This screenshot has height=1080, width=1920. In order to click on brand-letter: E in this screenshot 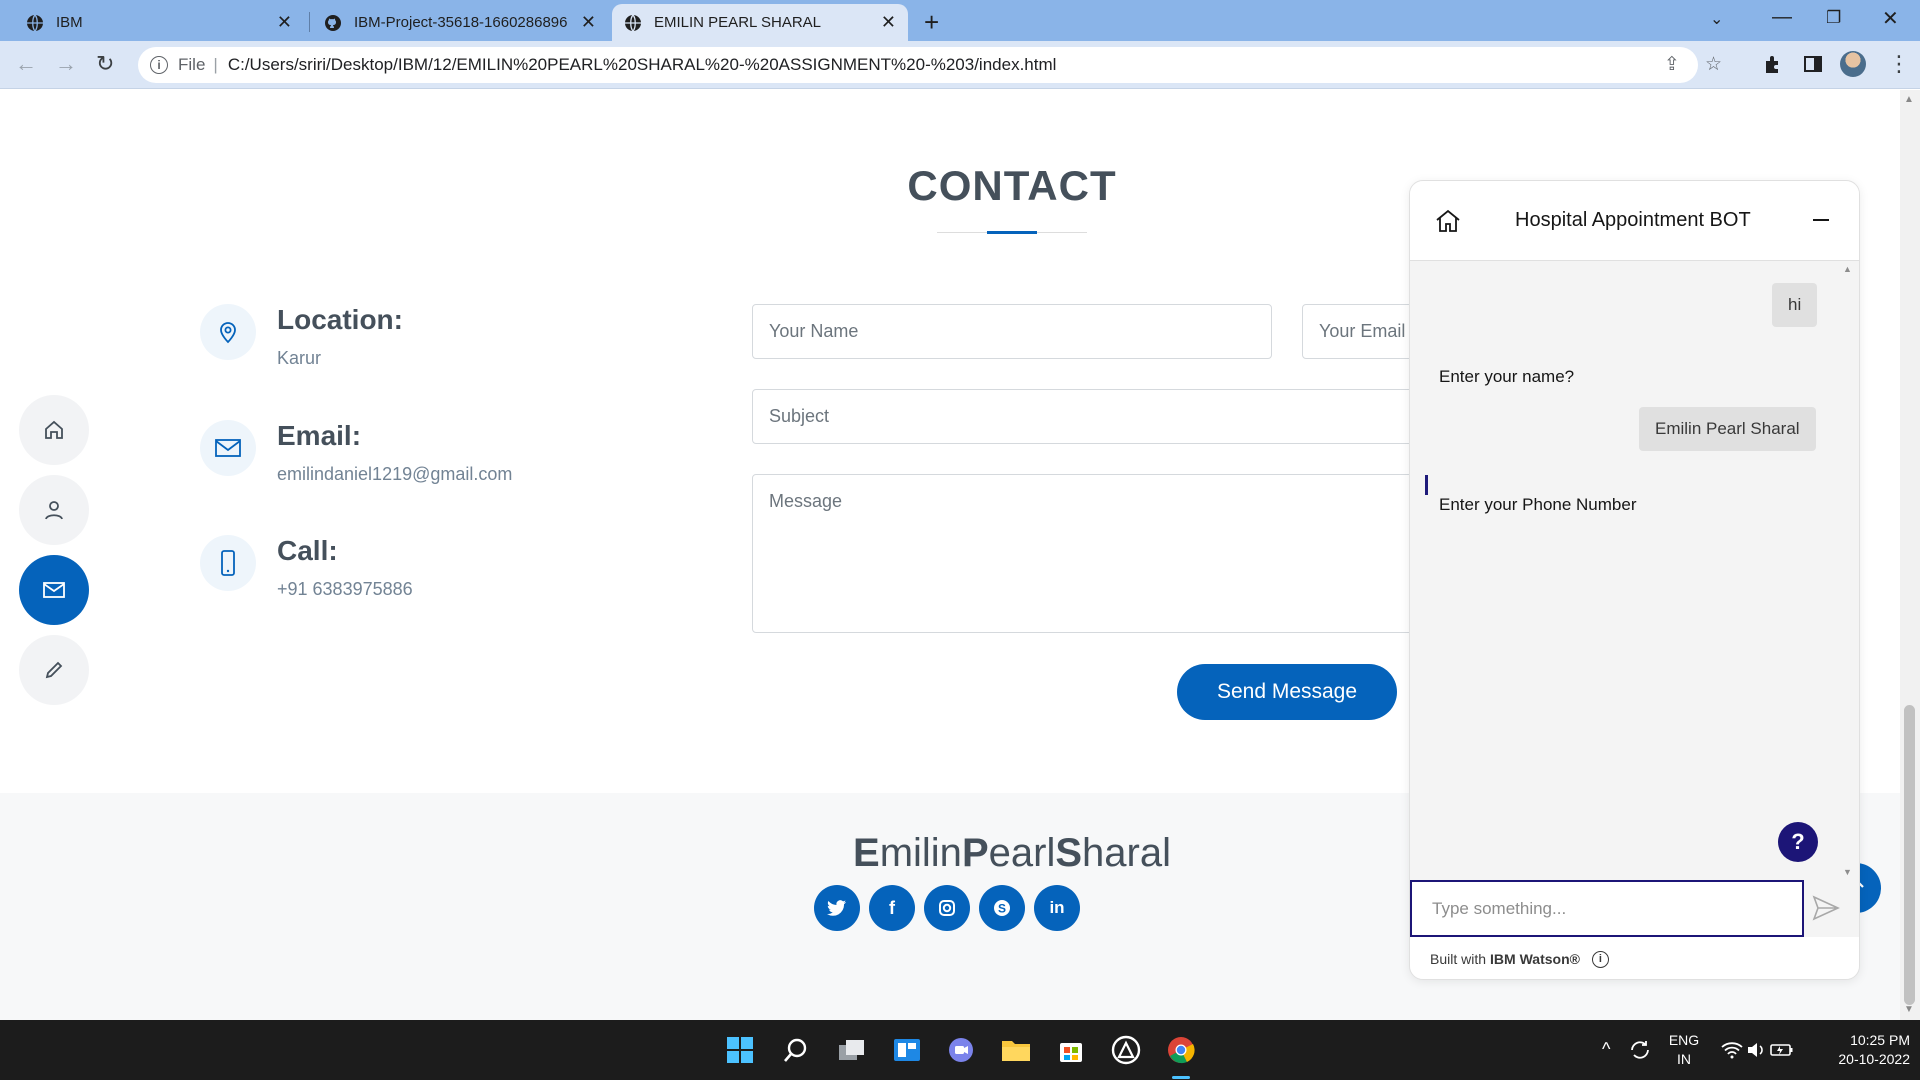, I will do `click(866, 853)`.